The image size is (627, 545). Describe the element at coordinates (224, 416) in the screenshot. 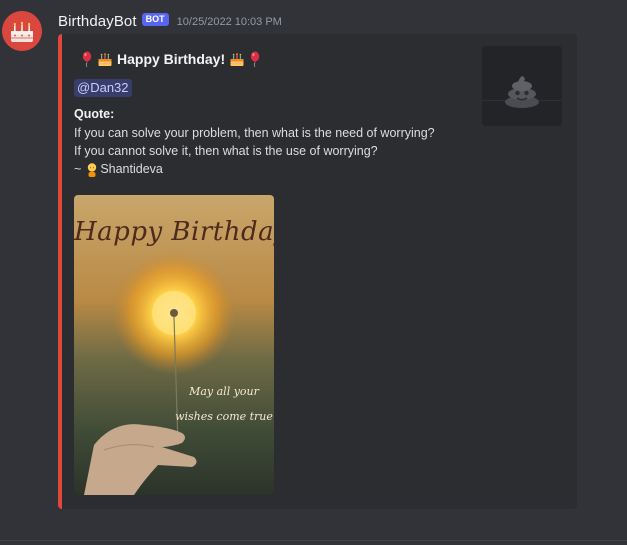

I see `image-wish-line2: wishes come true` at that location.